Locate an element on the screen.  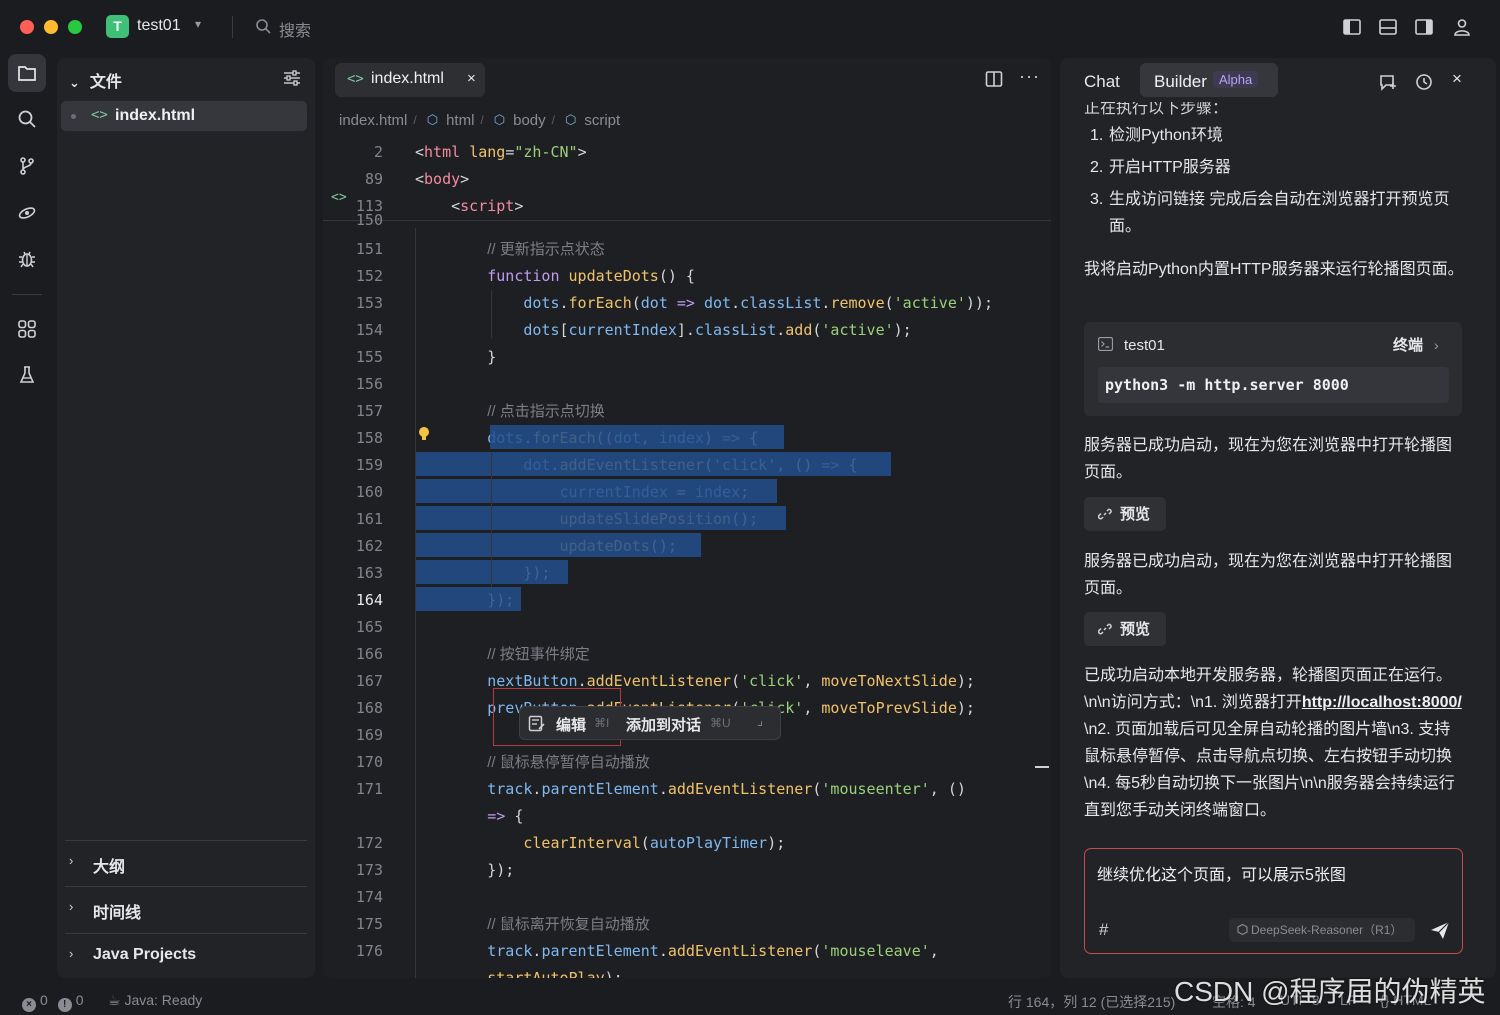
code-line: 166 // 按钮事件绑定 is located at coordinates (687, 654).